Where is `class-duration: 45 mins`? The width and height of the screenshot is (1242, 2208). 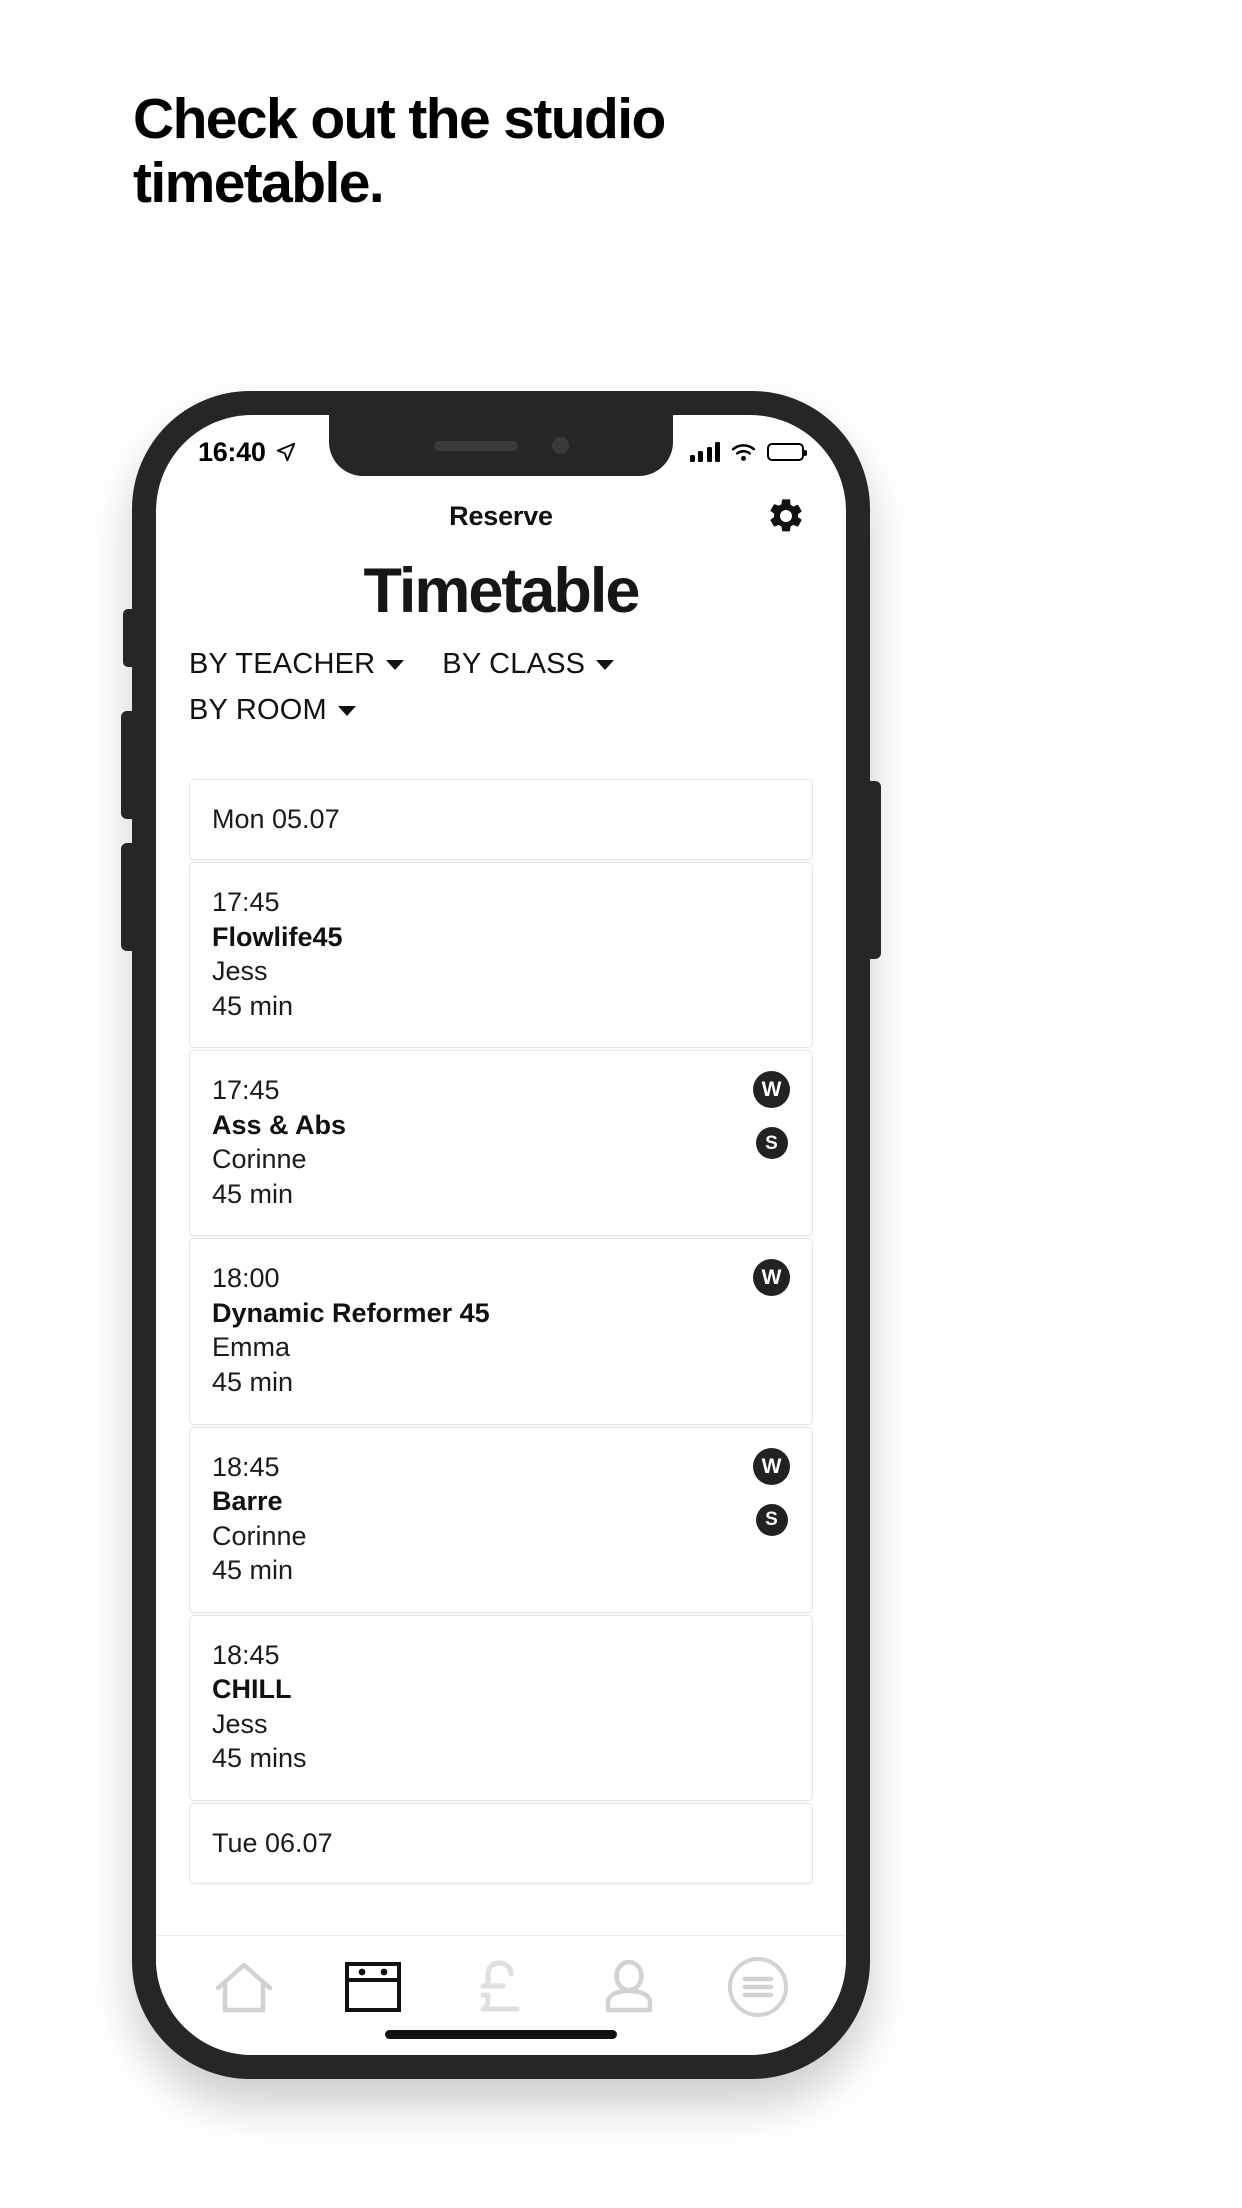 class-duration: 45 mins is located at coordinates (259, 1758).